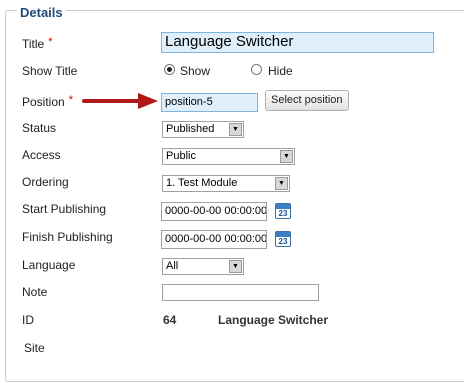 Image resolution: width=464 pixels, height=382 pixels. Describe the element at coordinates (67, 237) in the screenshot. I see `finish-publishing-label: Finish Publishing` at that location.